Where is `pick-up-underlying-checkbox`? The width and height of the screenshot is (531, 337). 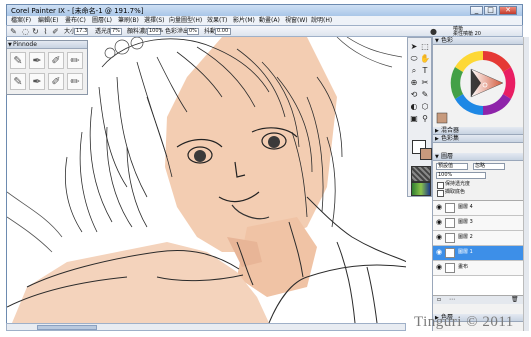
pick-up-underlying-checkbox is located at coordinates (440, 193).